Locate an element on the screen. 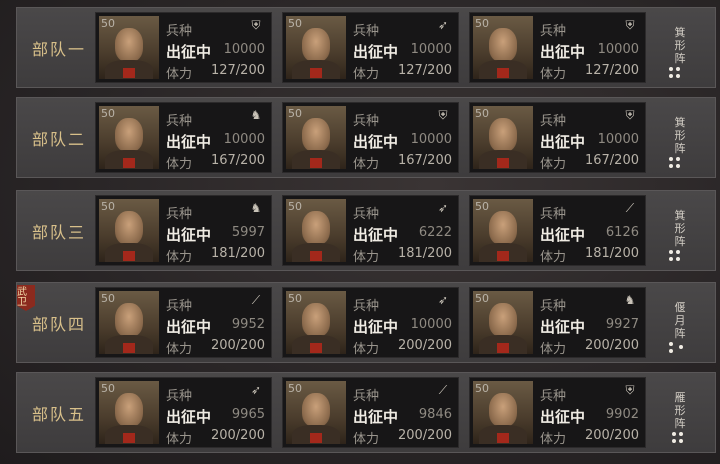 Image resolution: width=720 pixels, height=464 pixels. general-card: 50 兵种 ⛨ 出征中 9902 体力 200/200 is located at coordinates (557, 412).